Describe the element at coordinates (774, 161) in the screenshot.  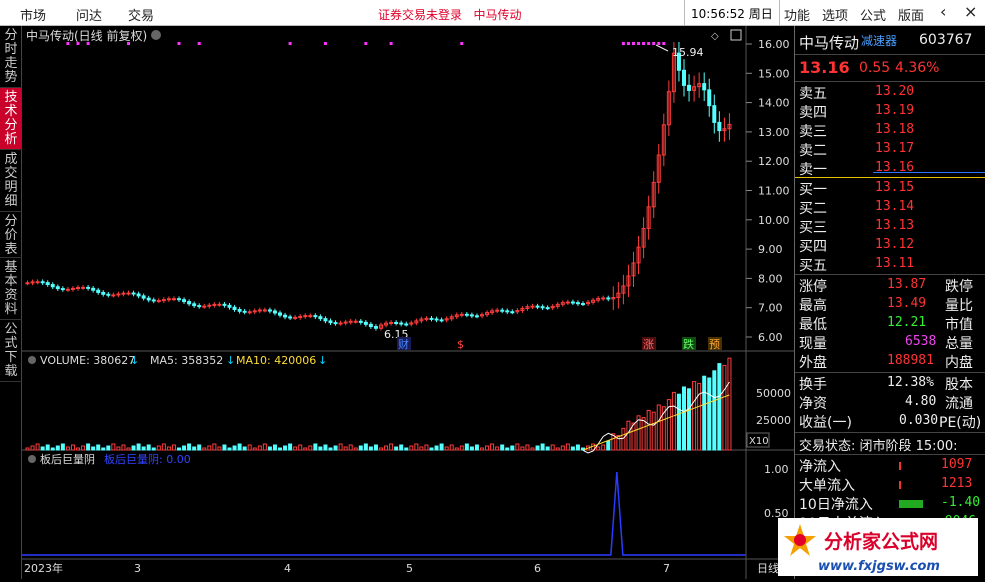
I see `price-tick: 12.00` at that location.